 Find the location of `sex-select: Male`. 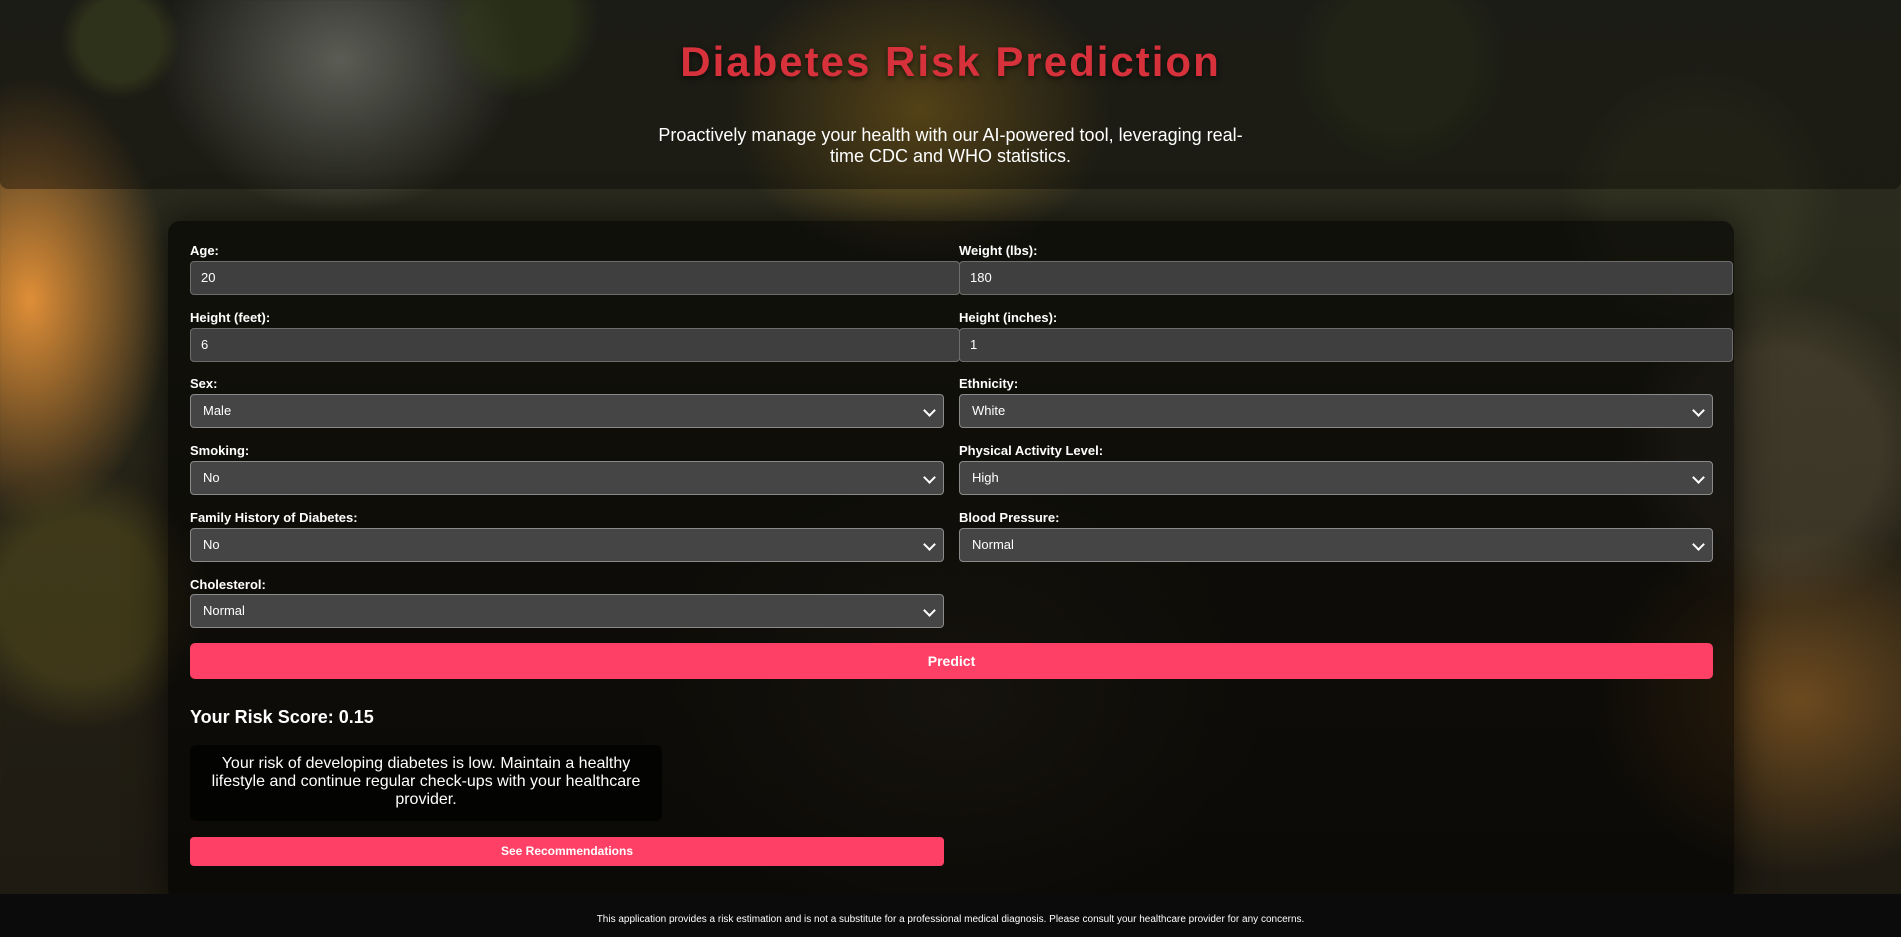

sex-select: Male is located at coordinates (567, 411).